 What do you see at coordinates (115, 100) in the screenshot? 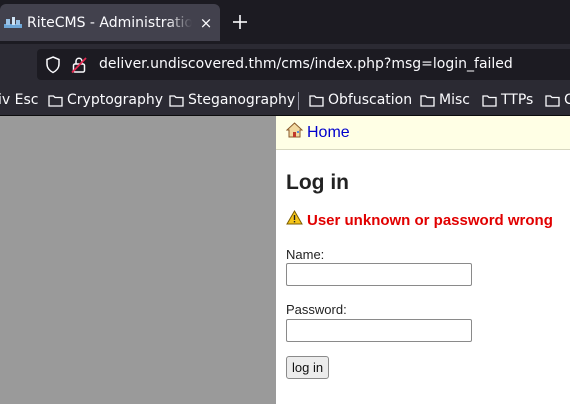
I see `bookmark-label: Cryptography` at bounding box center [115, 100].